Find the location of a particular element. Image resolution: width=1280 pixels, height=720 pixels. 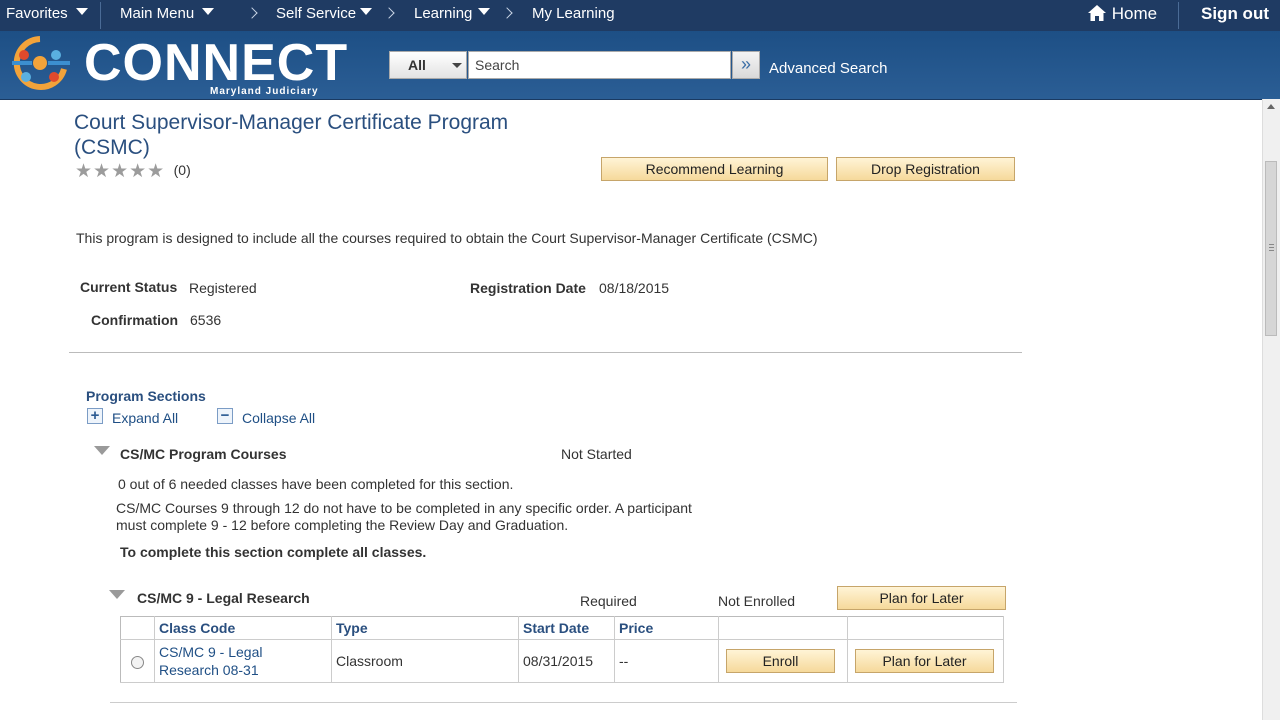

table-header-select is located at coordinates (137, 628).